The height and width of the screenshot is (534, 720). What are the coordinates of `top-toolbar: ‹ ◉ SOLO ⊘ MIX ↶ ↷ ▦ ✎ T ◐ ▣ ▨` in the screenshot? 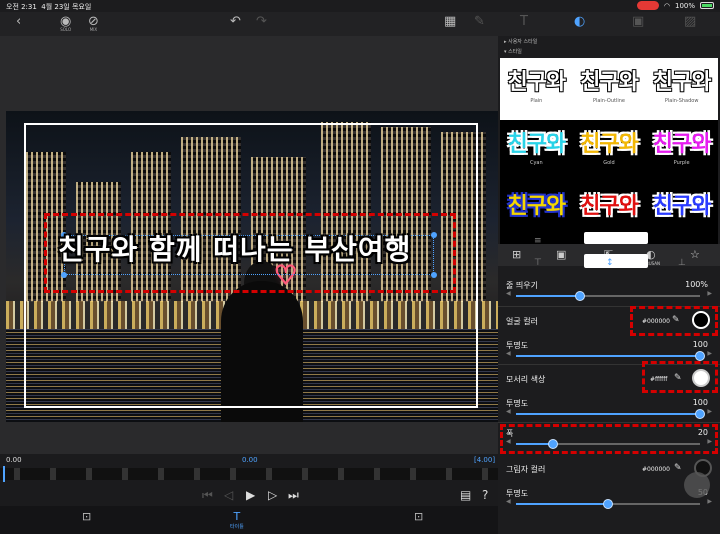 It's located at (360, 24).